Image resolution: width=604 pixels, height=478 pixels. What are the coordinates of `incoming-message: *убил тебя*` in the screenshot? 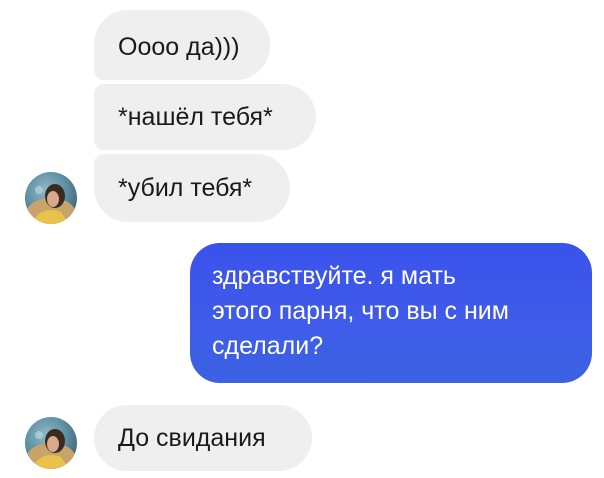 It's located at (192, 188).